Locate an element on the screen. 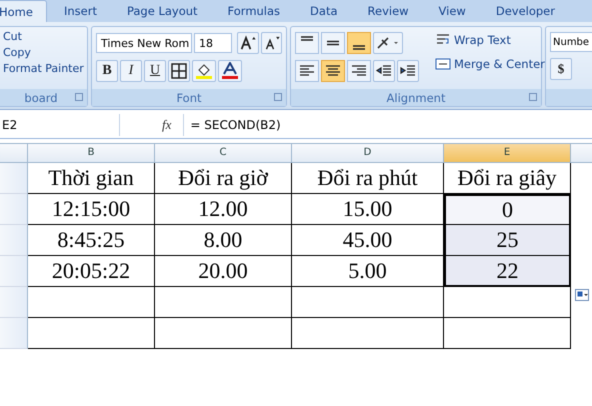 This screenshot has width=592, height=406. ribbon-tab: Home is located at coordinates (23, 11).